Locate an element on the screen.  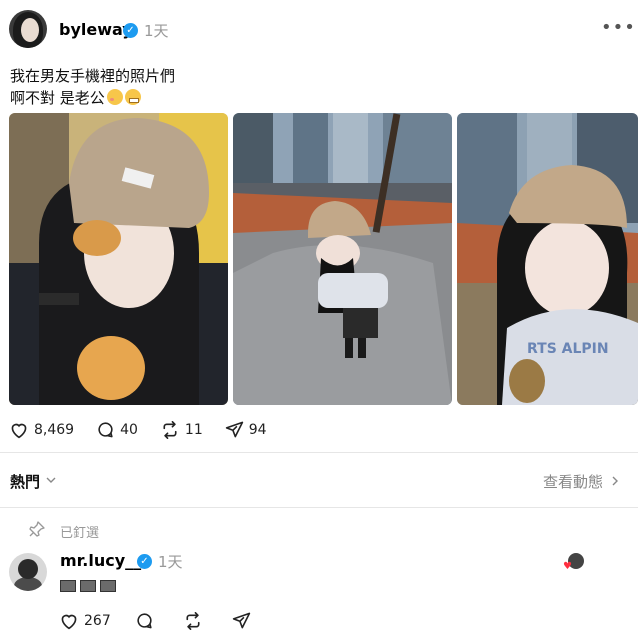
share-count: 94 is located at coordinates (257, 429).